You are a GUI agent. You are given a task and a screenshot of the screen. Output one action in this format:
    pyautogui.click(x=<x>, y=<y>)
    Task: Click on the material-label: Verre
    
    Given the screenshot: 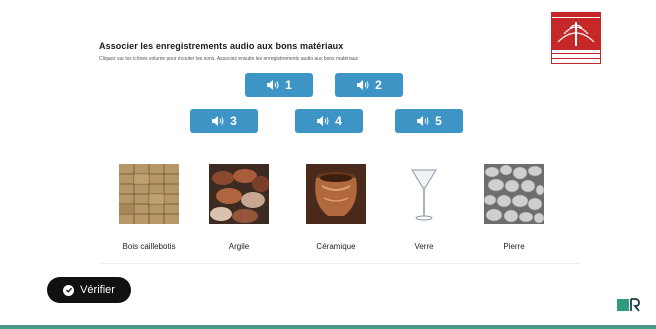 What is the action you would take?
    pyautogui.click(x=424, y=246)
    